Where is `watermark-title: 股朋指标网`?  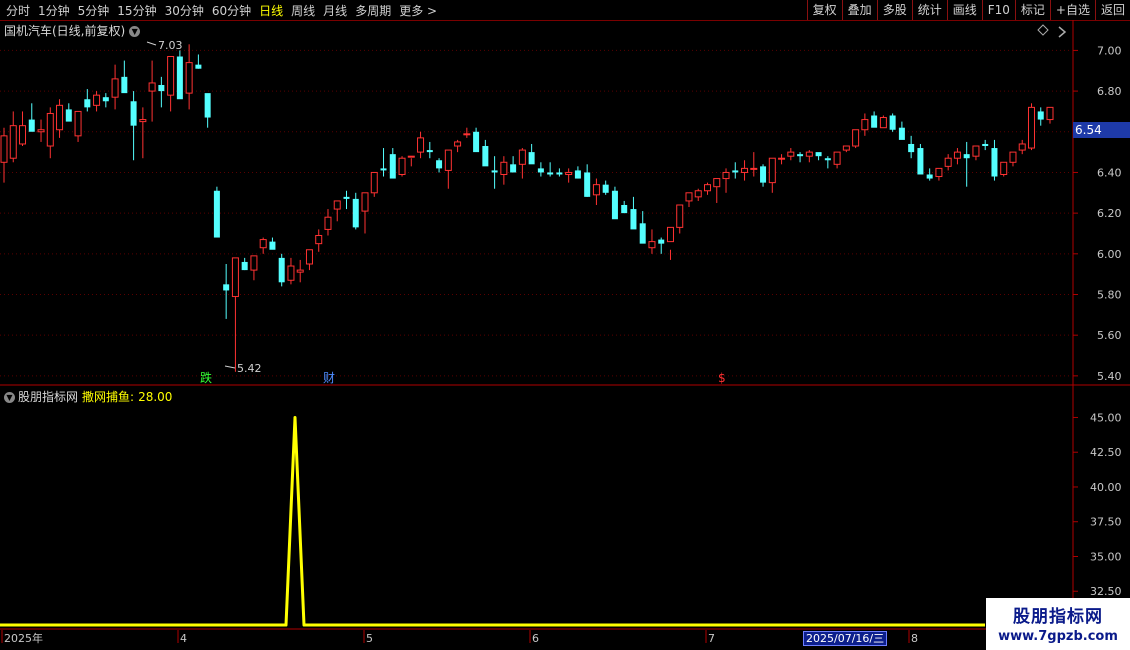
watermark-title: 股朋指标网 is located at coordinates (1058, 617).